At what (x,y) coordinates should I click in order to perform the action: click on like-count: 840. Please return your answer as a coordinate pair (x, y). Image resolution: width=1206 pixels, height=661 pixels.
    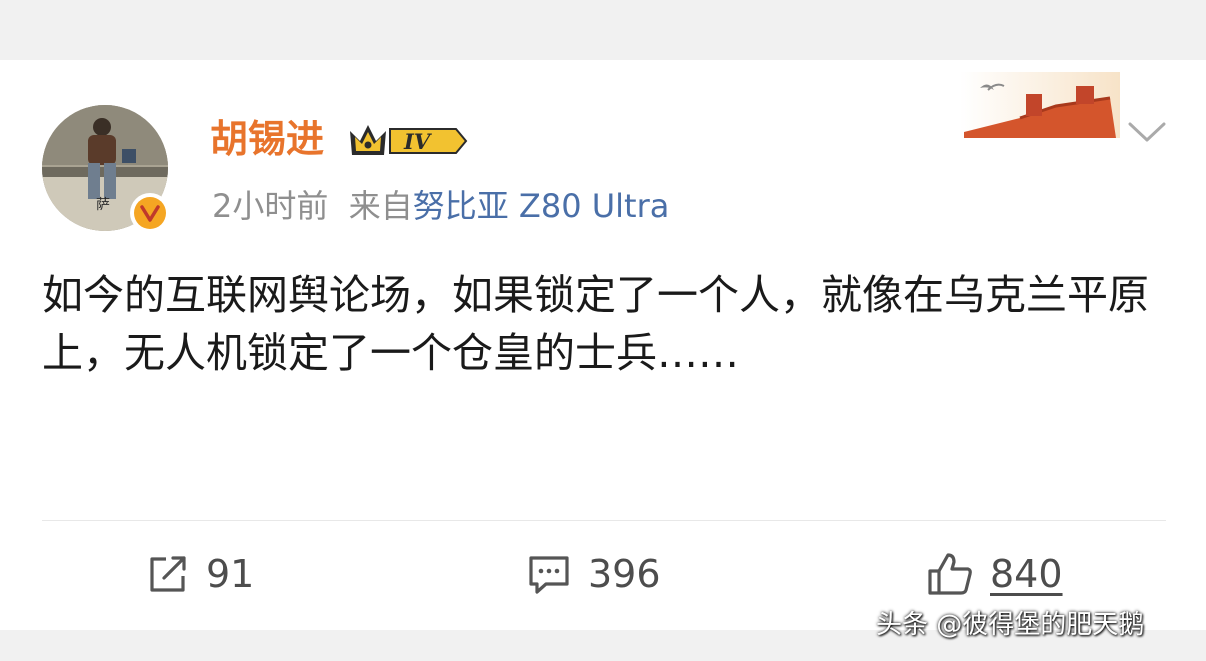
    Looking at the image, I should click on (1026, 574).